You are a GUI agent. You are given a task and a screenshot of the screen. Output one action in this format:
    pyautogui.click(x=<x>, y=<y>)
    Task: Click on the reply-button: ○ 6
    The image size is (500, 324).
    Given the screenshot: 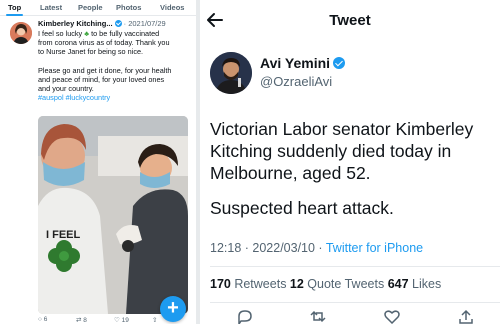 What is the action you would take?
    pyautogui.click(x=42, y=319)
    